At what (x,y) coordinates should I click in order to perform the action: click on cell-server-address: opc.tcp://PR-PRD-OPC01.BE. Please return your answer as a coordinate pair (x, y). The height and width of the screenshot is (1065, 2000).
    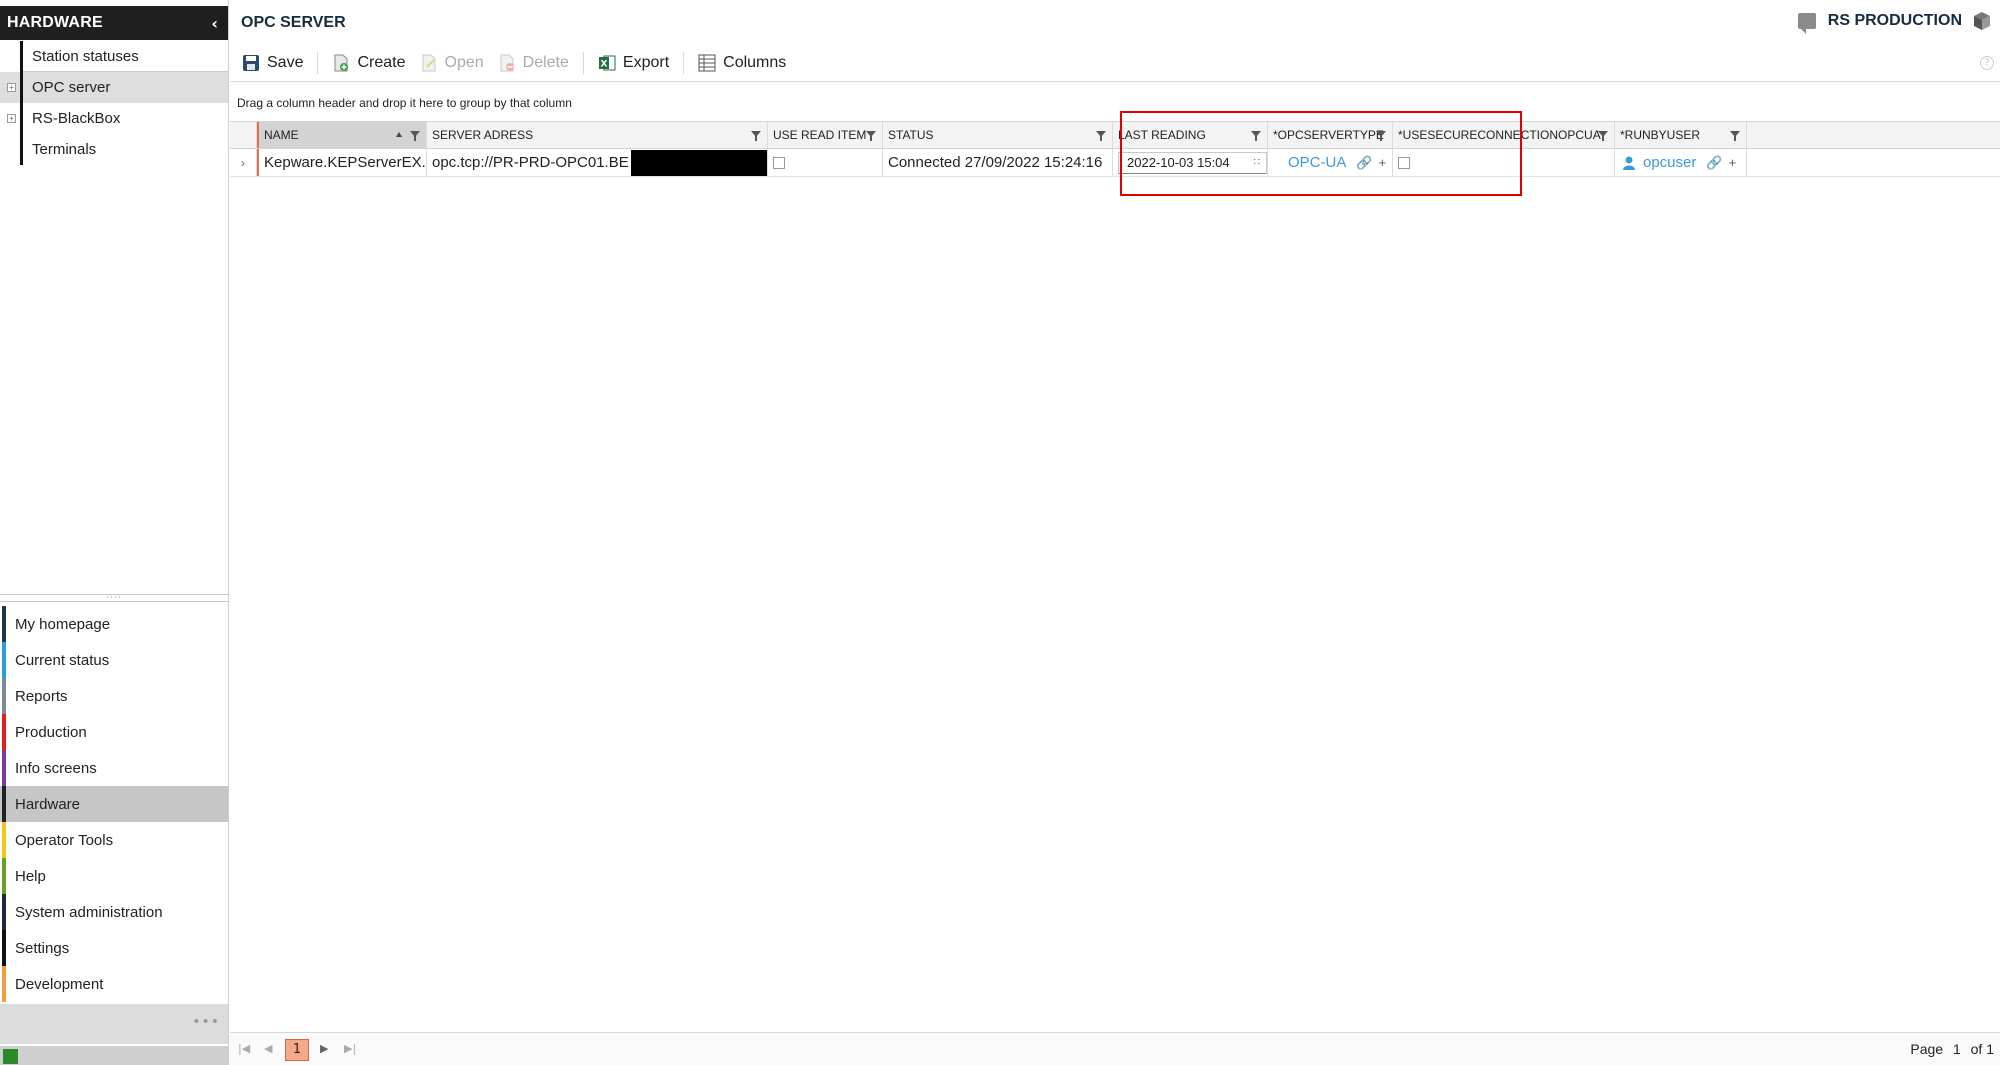
    Looking at the image, I should click on (597, 162).